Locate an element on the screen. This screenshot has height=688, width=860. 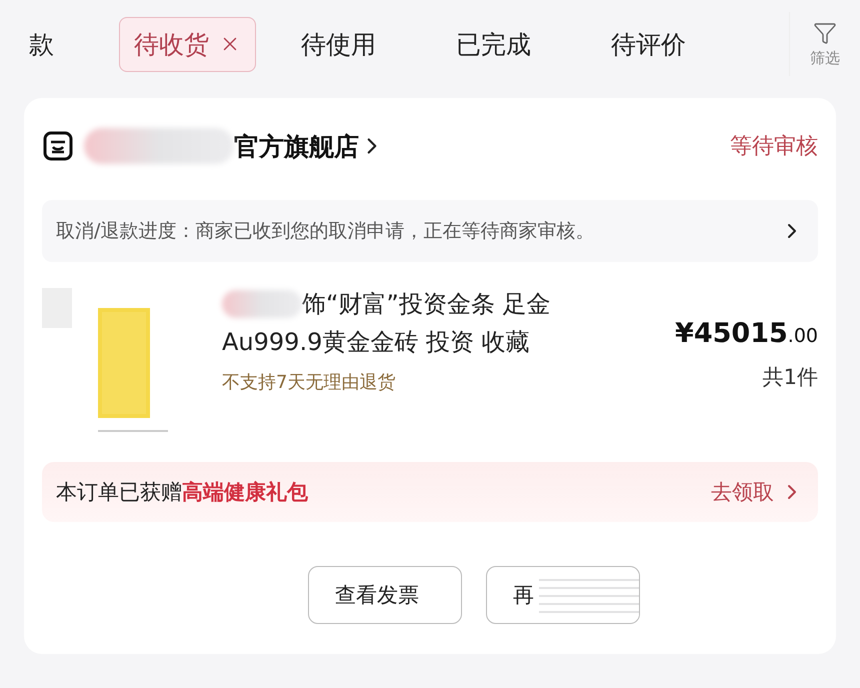
store-name: 官方旗舰店 is located at coordinates (296, 146).